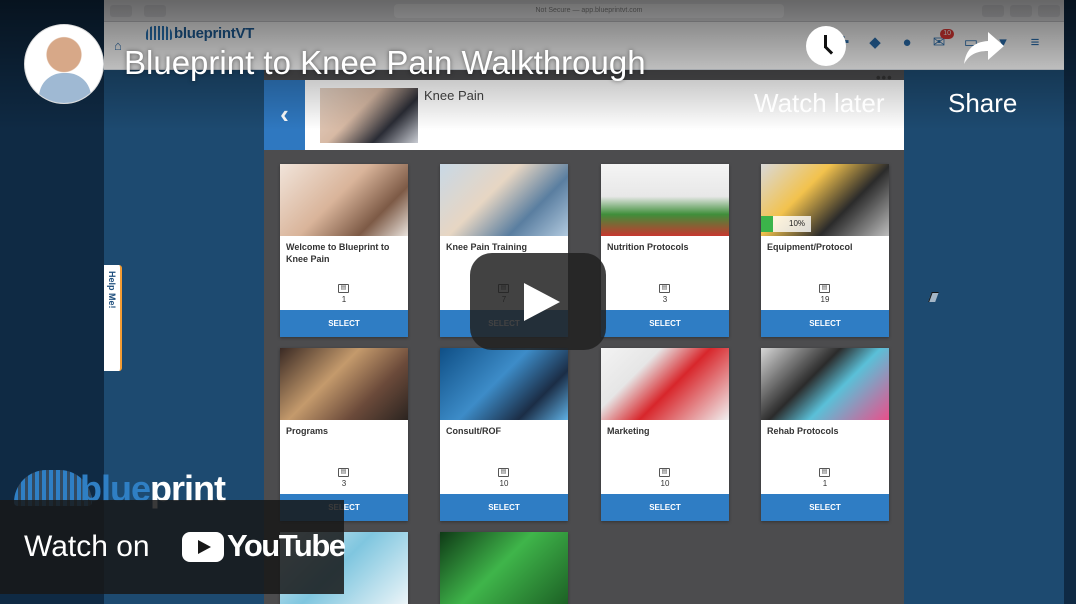  I want to click on mouse-cursor, so click(933, 297).